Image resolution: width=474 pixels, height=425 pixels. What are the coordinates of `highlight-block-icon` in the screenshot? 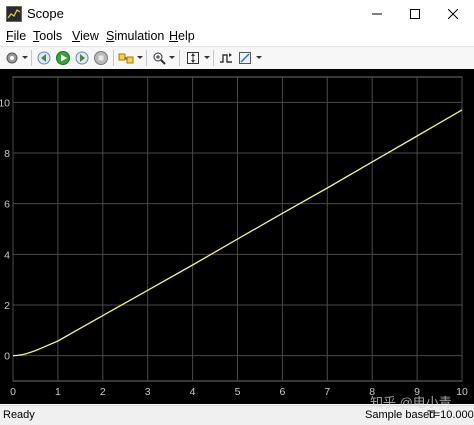 It's located at (126, 58).